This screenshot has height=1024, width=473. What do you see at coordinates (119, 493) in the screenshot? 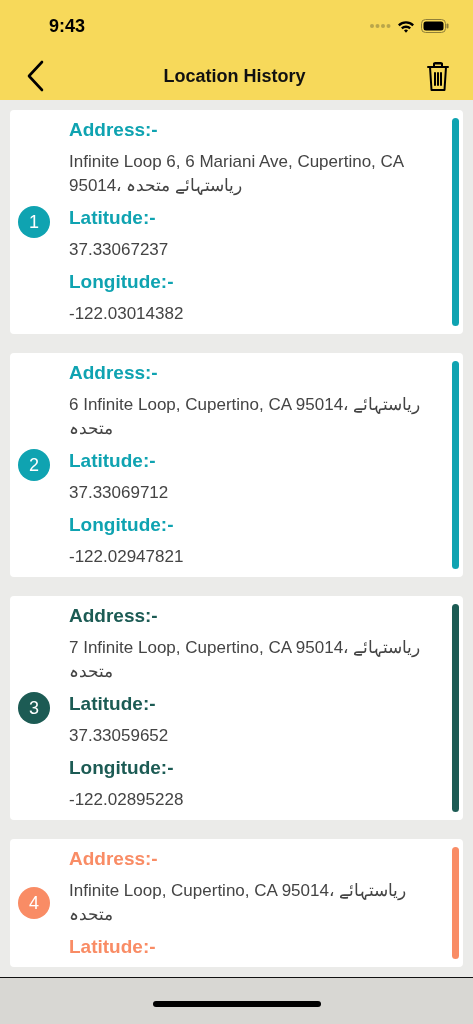
I see `latitude-value: 37.33069712` at bounding box center [119, 493].